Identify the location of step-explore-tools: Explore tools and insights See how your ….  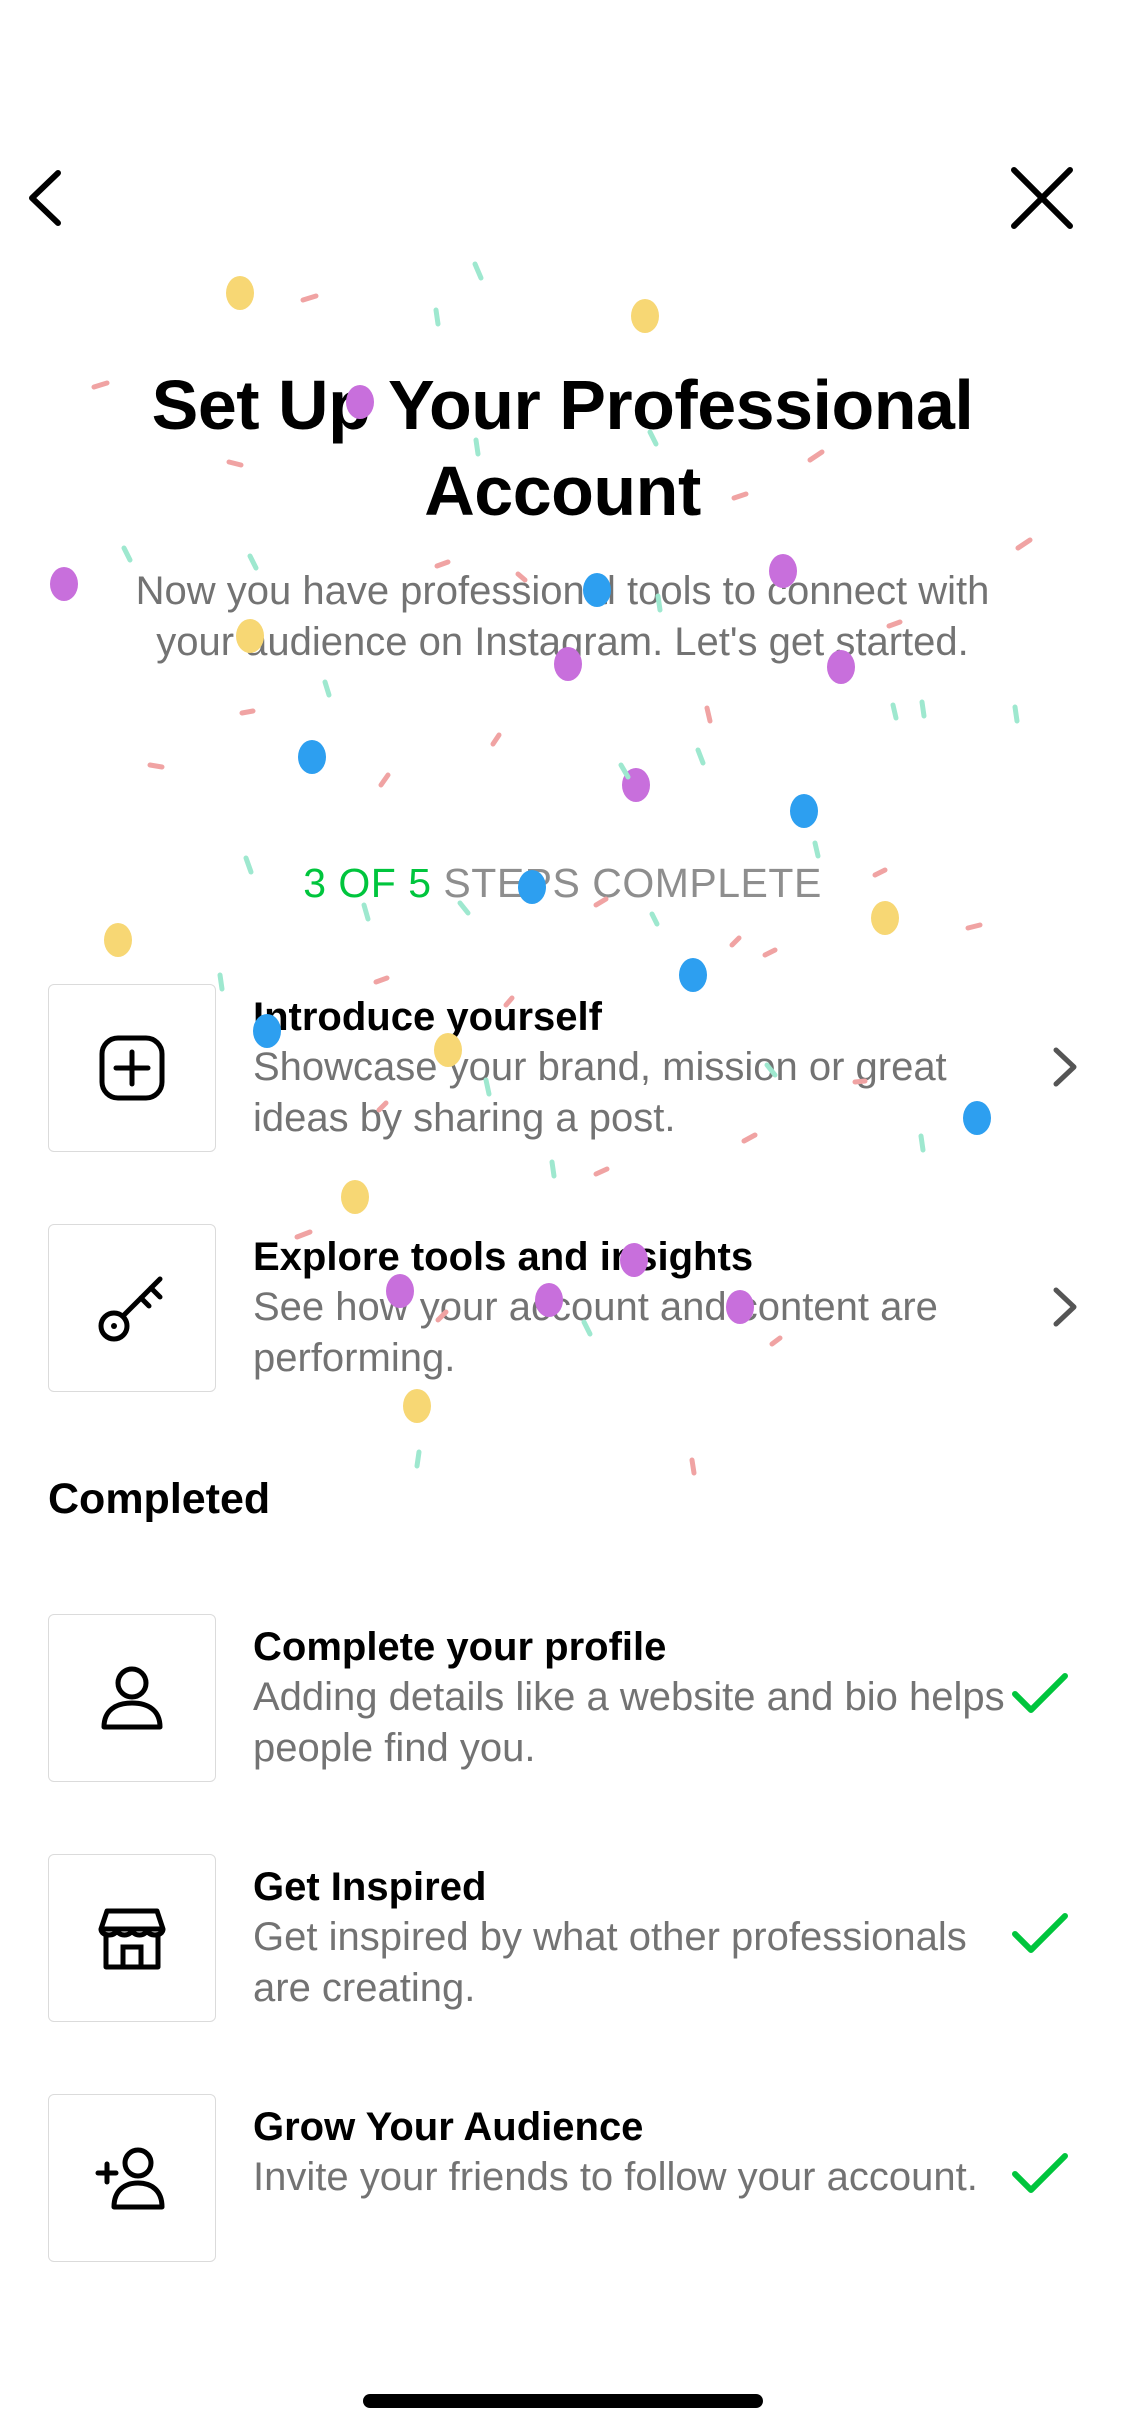
(562, 1309).